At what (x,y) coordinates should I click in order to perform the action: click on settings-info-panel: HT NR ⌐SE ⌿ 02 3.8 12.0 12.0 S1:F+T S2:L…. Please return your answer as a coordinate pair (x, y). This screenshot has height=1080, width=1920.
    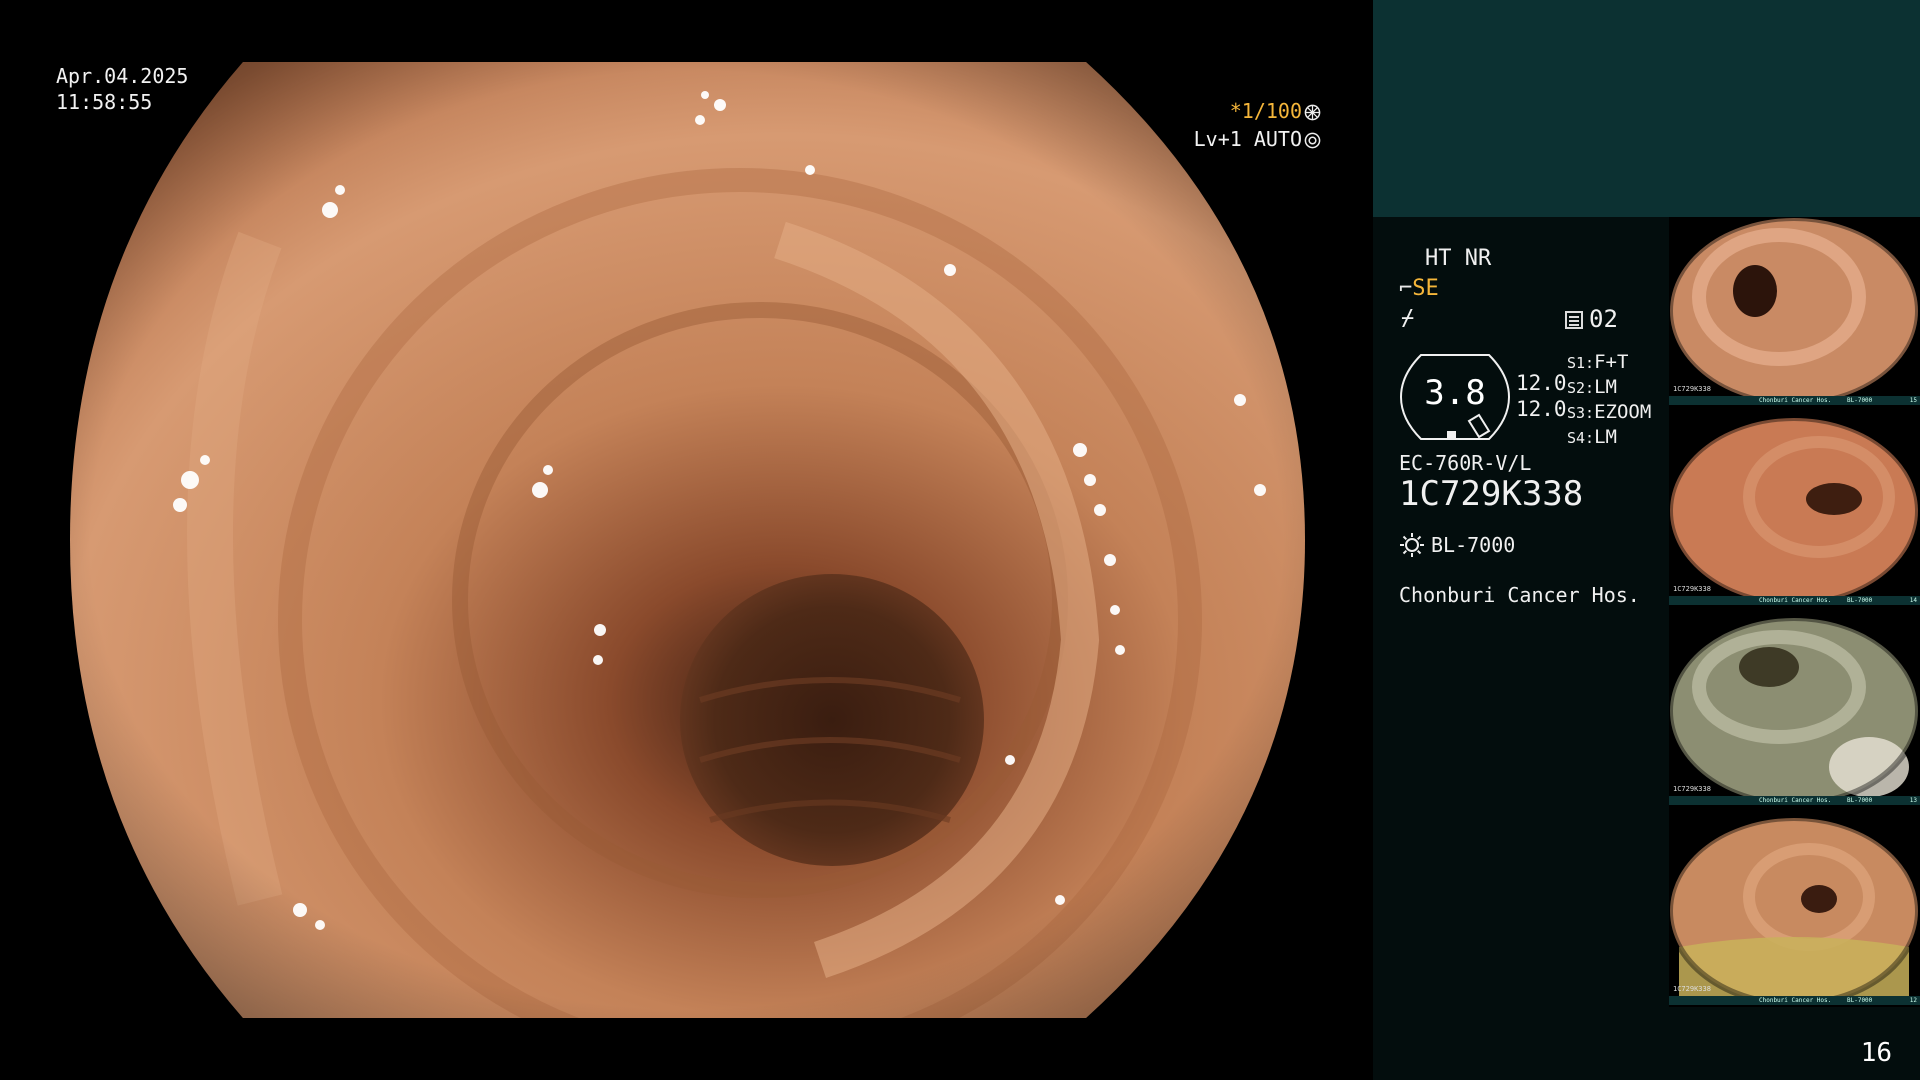
    Looking at the image, I should click on (1521, 648).